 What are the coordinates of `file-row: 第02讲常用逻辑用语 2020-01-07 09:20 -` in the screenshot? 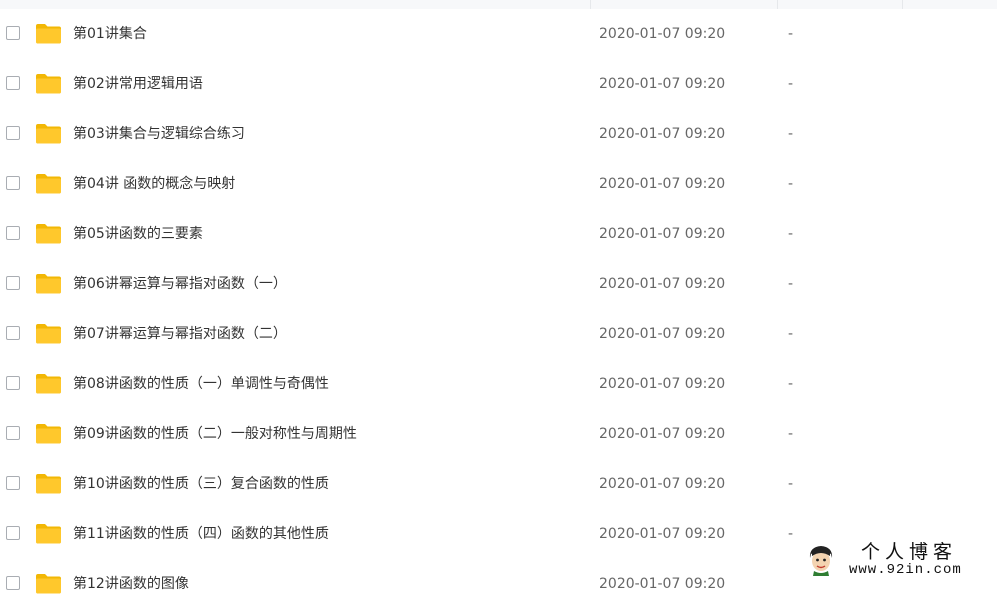 It's located at (498, 84).